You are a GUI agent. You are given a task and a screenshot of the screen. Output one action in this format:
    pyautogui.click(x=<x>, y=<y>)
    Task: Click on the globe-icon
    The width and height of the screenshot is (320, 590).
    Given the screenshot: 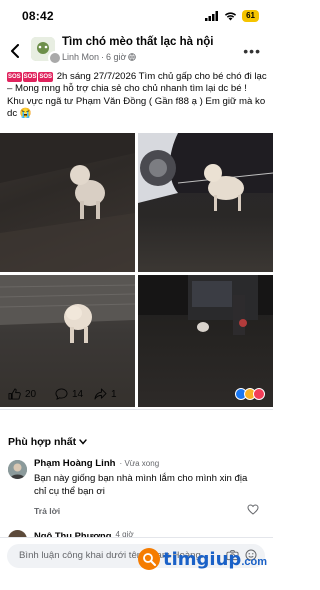 What is the action you would take?
    pyautogui.click(x=132, y=57)
    